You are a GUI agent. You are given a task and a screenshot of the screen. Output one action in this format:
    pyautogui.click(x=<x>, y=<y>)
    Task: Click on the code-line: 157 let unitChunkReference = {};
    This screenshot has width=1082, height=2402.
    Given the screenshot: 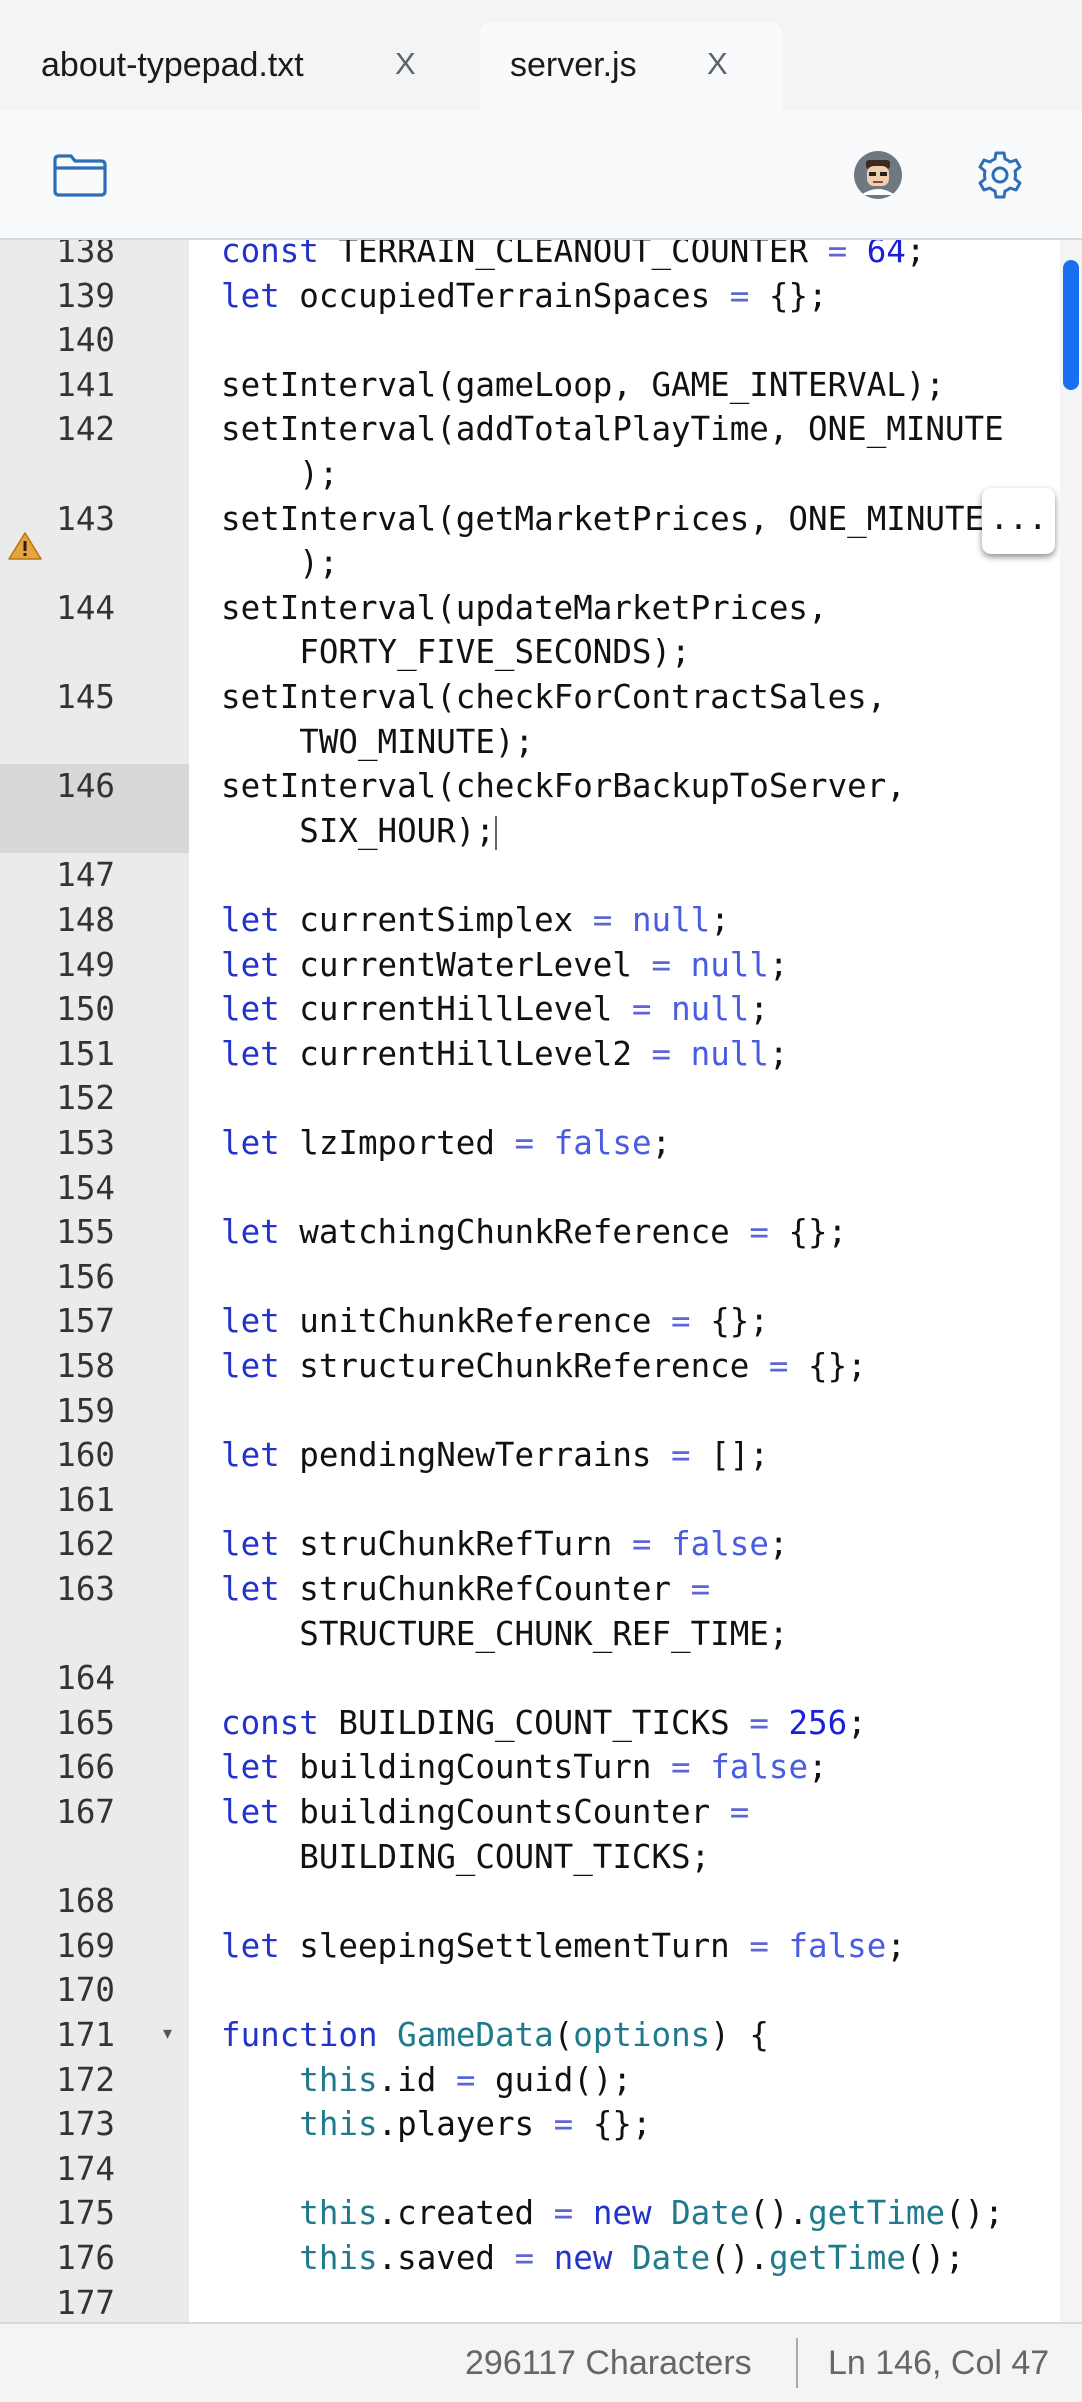 What is the action you would take?
    pyautogui.click(x=530, y=1321)
    